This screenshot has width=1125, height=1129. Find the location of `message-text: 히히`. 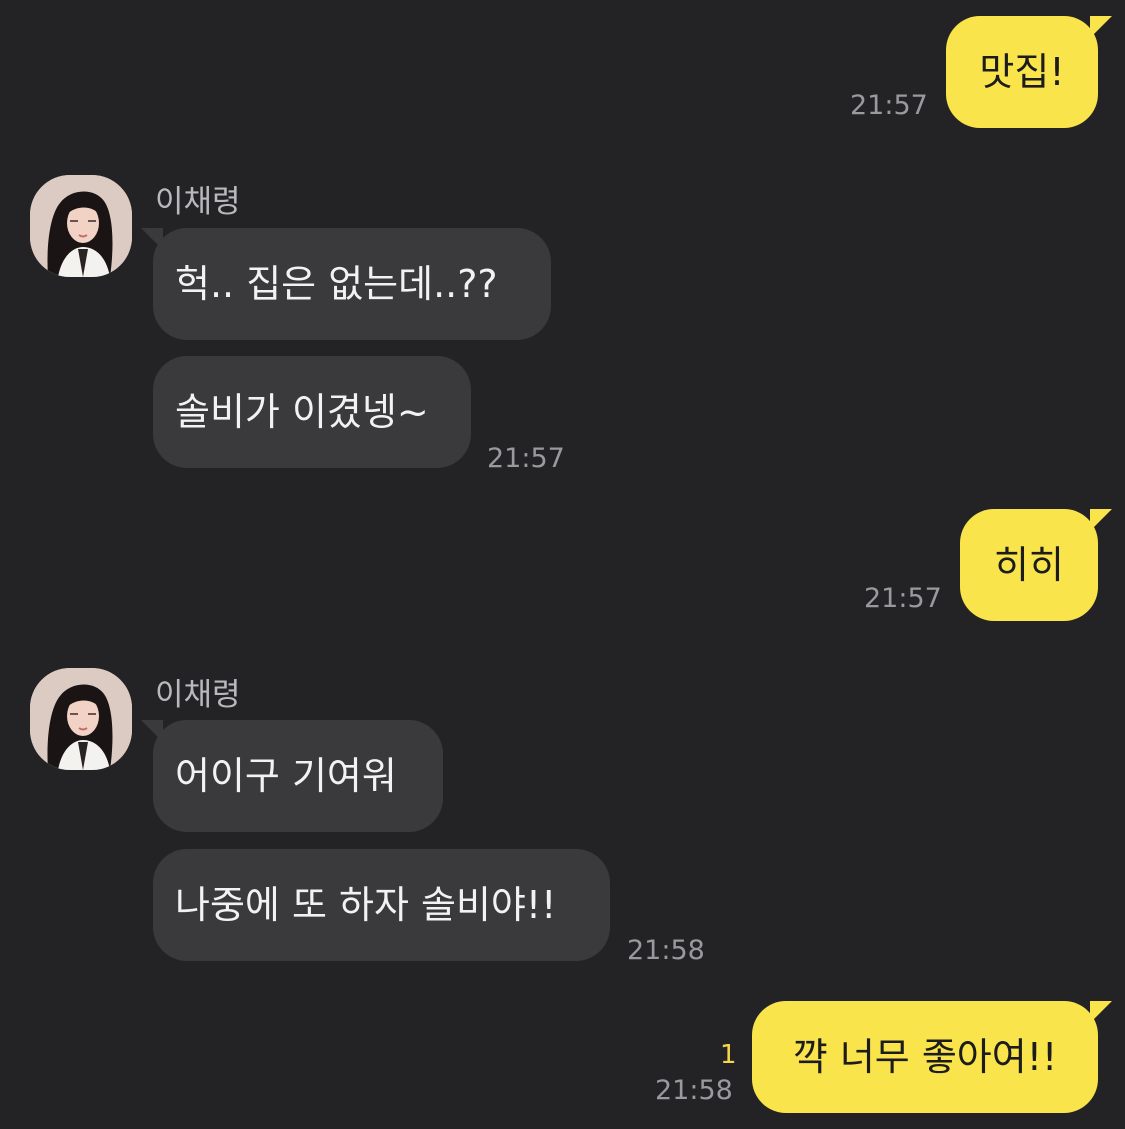

message-text: 히히 is located at coordinates (1029, 565).